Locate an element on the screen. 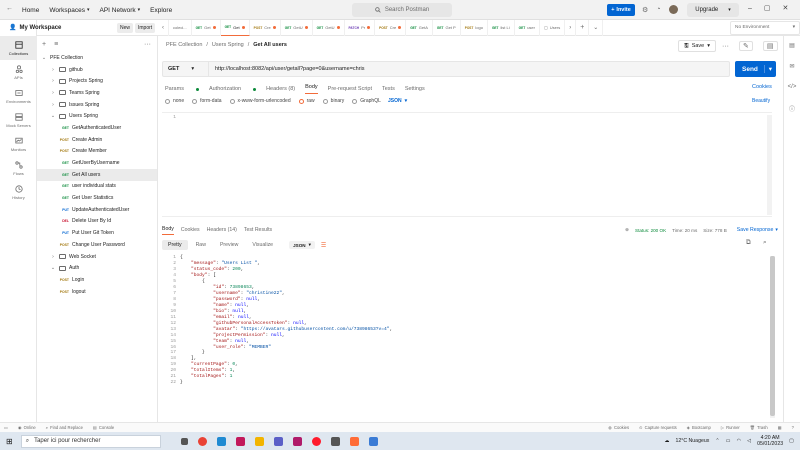  tab-item: GET GetA is located at coordinates (419, 27).